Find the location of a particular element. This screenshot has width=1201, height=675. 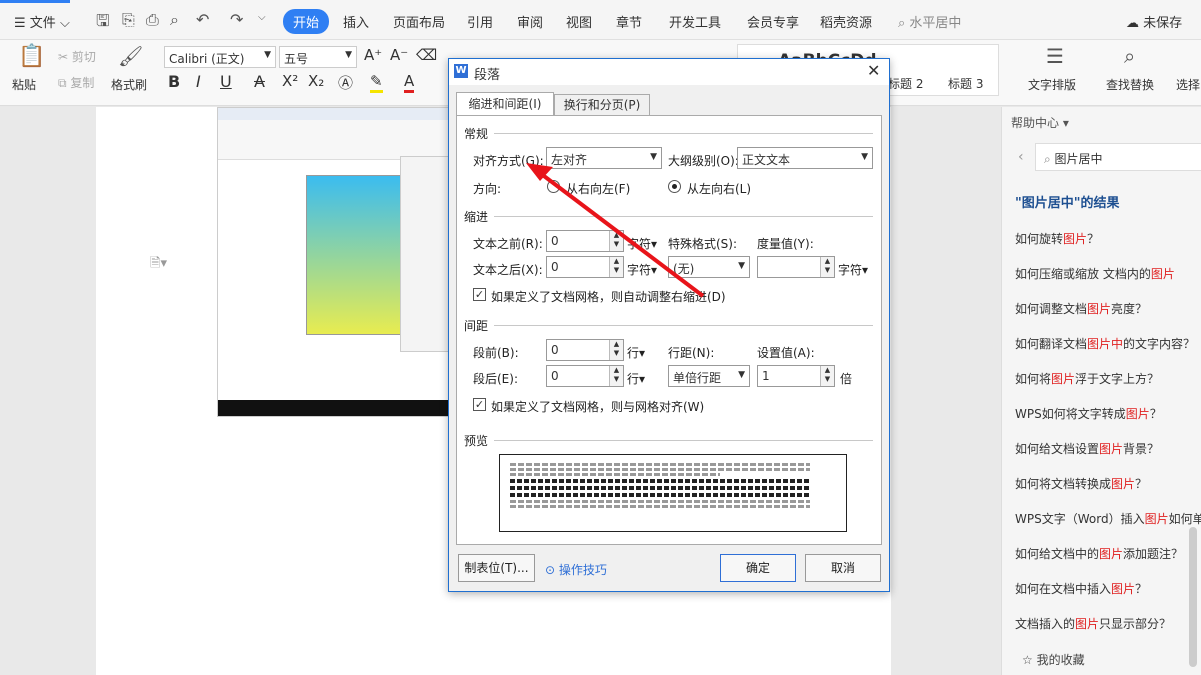

annotation-arrow is located at coordinates (615, 230).